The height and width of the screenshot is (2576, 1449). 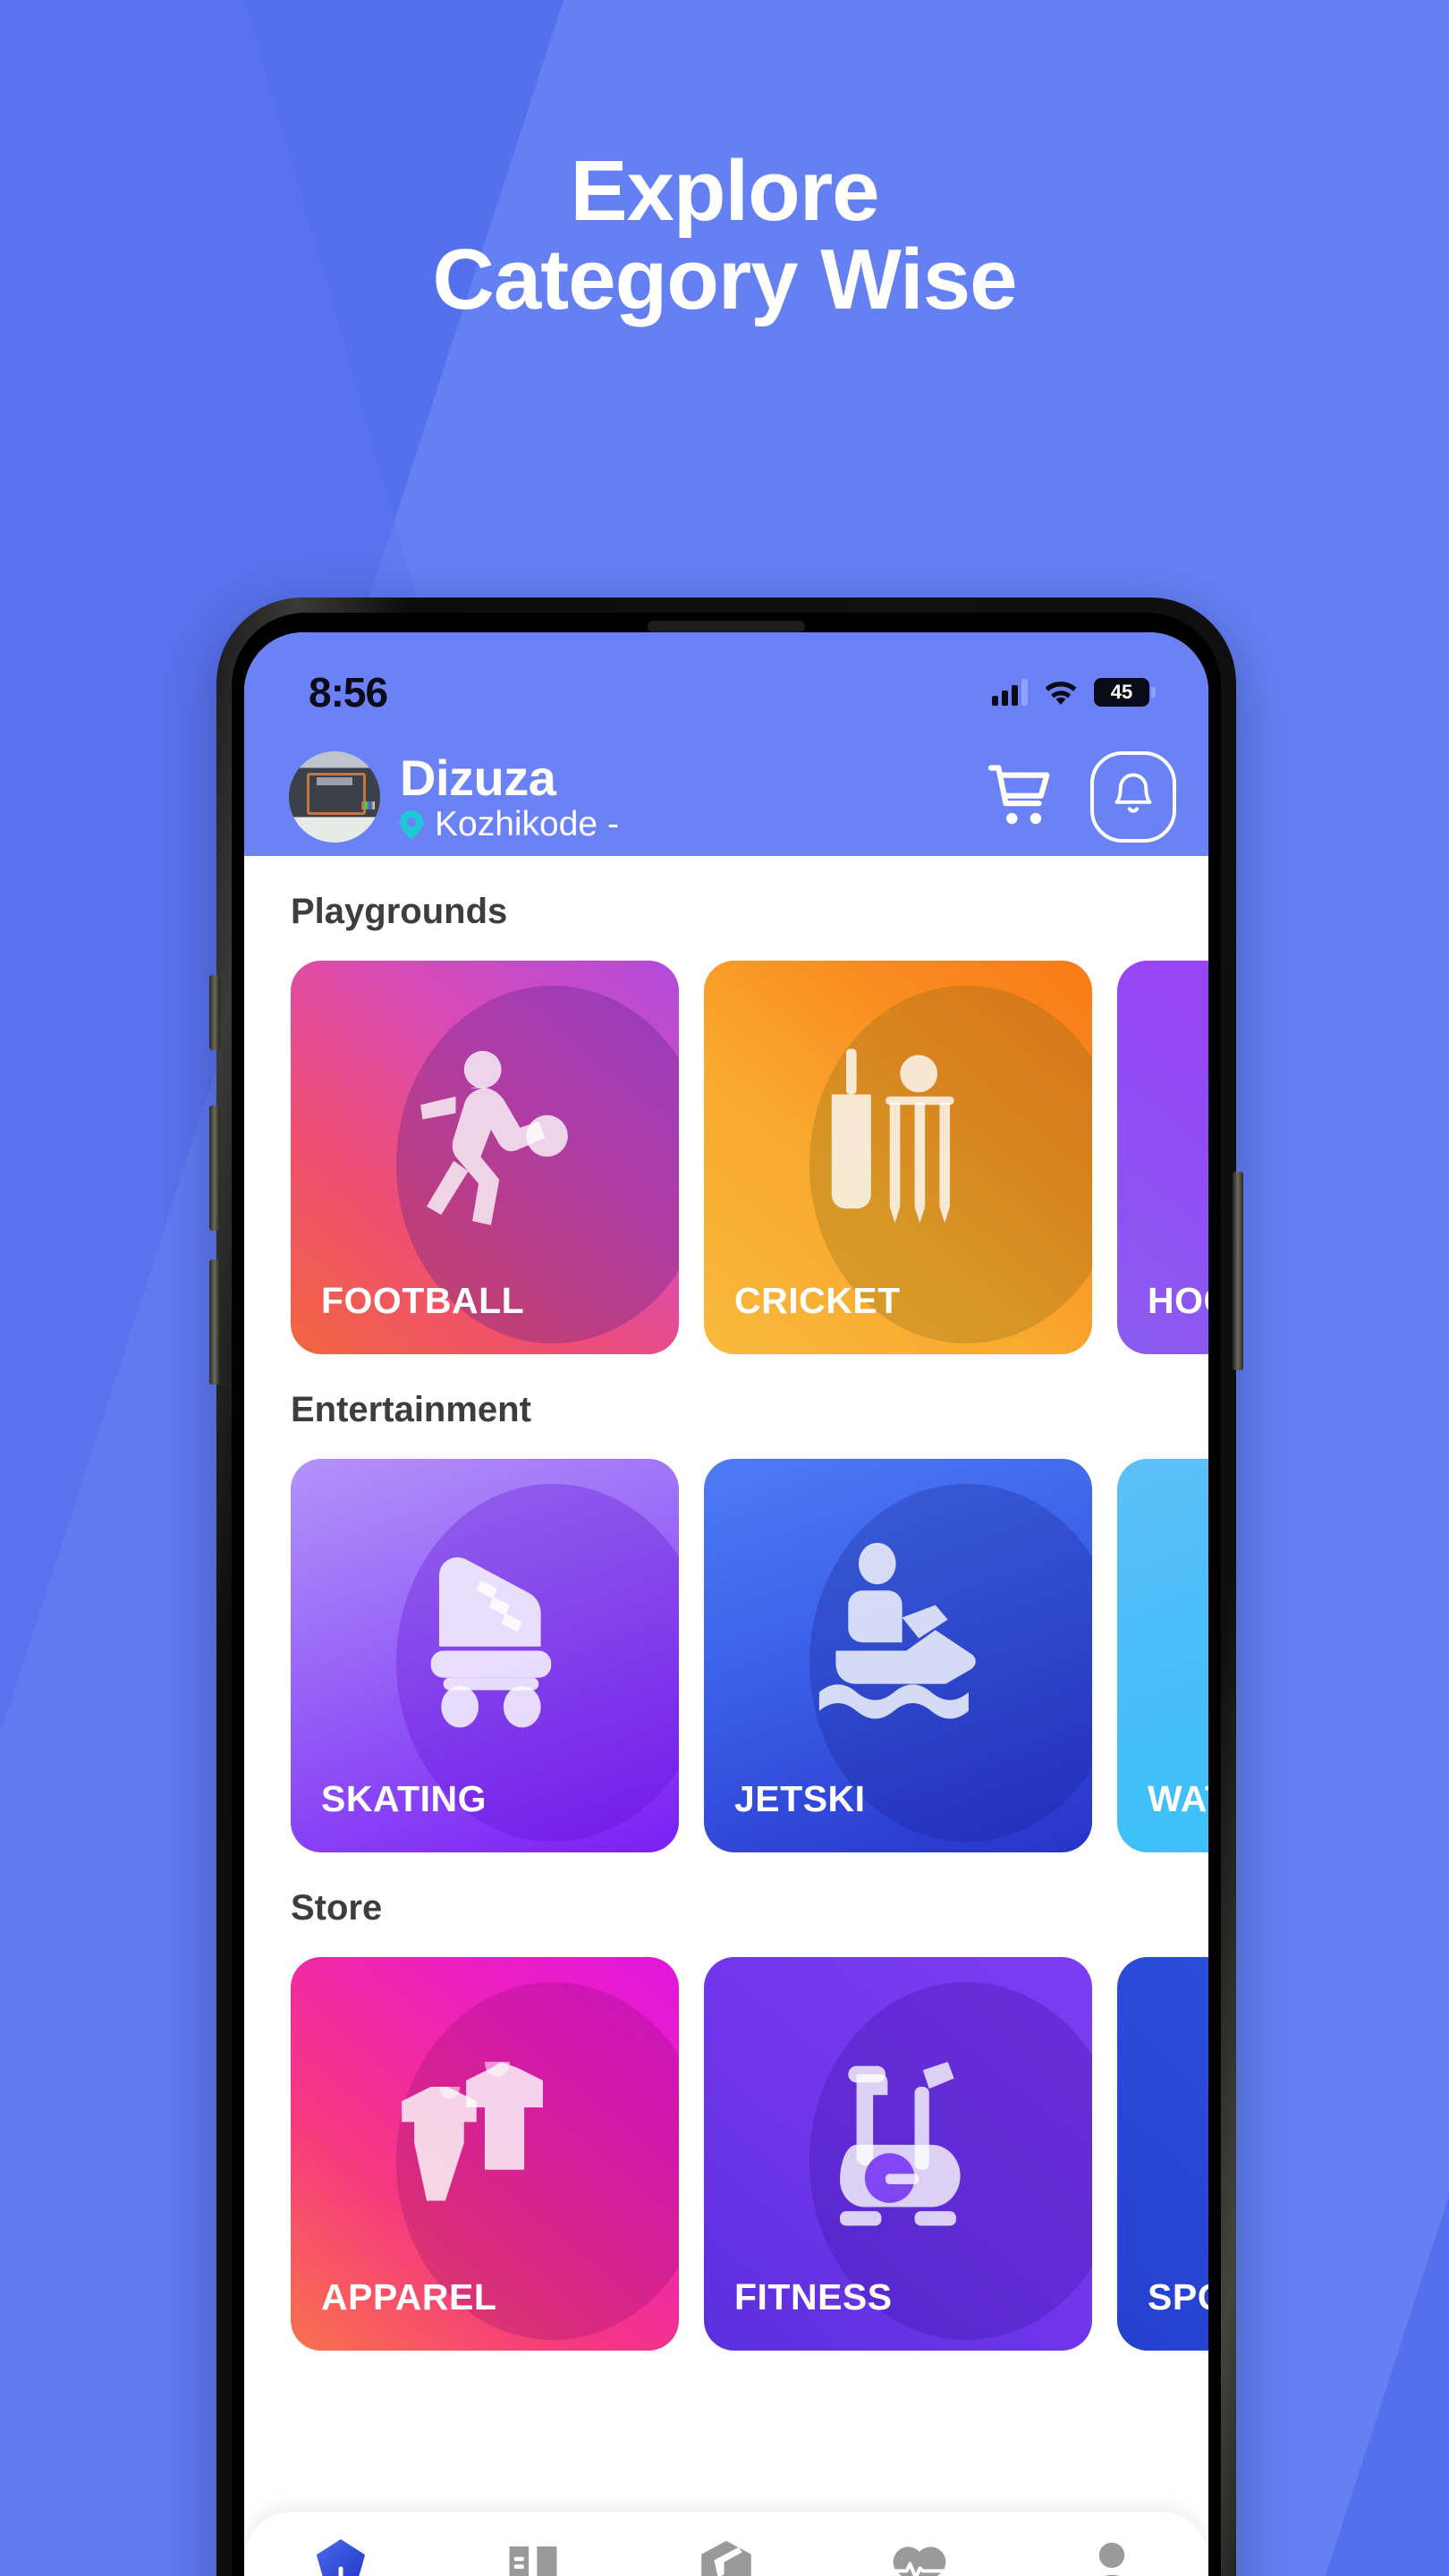 I want to click on section-title: Entertainment, so click(x=411, y=1409).